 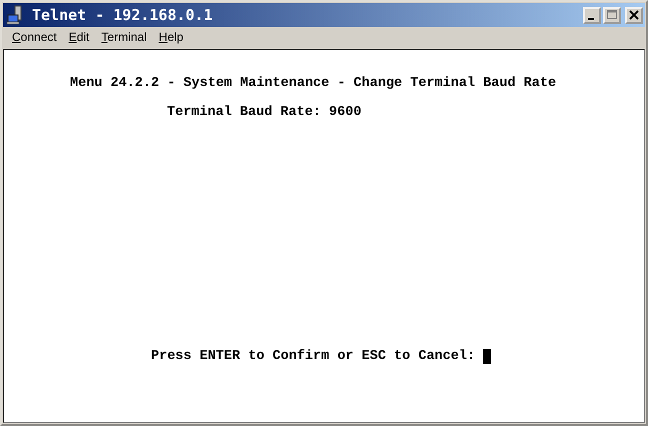 What do you see at coordinates (79, 37) in the screenshot?
I see `menu-item: Edit` at bounding box center [79, 37].